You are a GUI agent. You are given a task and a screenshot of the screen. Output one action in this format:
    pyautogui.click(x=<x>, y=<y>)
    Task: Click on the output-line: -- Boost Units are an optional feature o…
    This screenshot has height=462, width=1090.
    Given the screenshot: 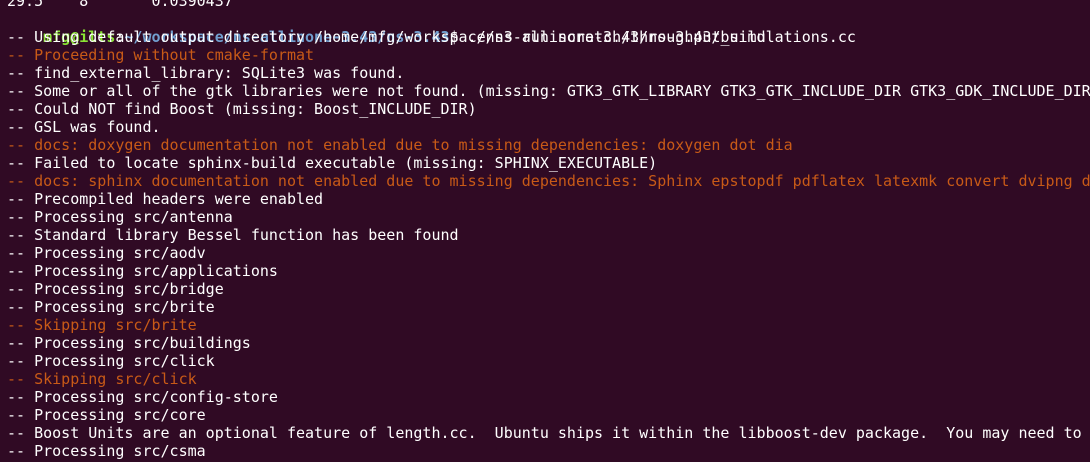 What is the action you would take?
    pyautogui.click(x=548, y=433)
    